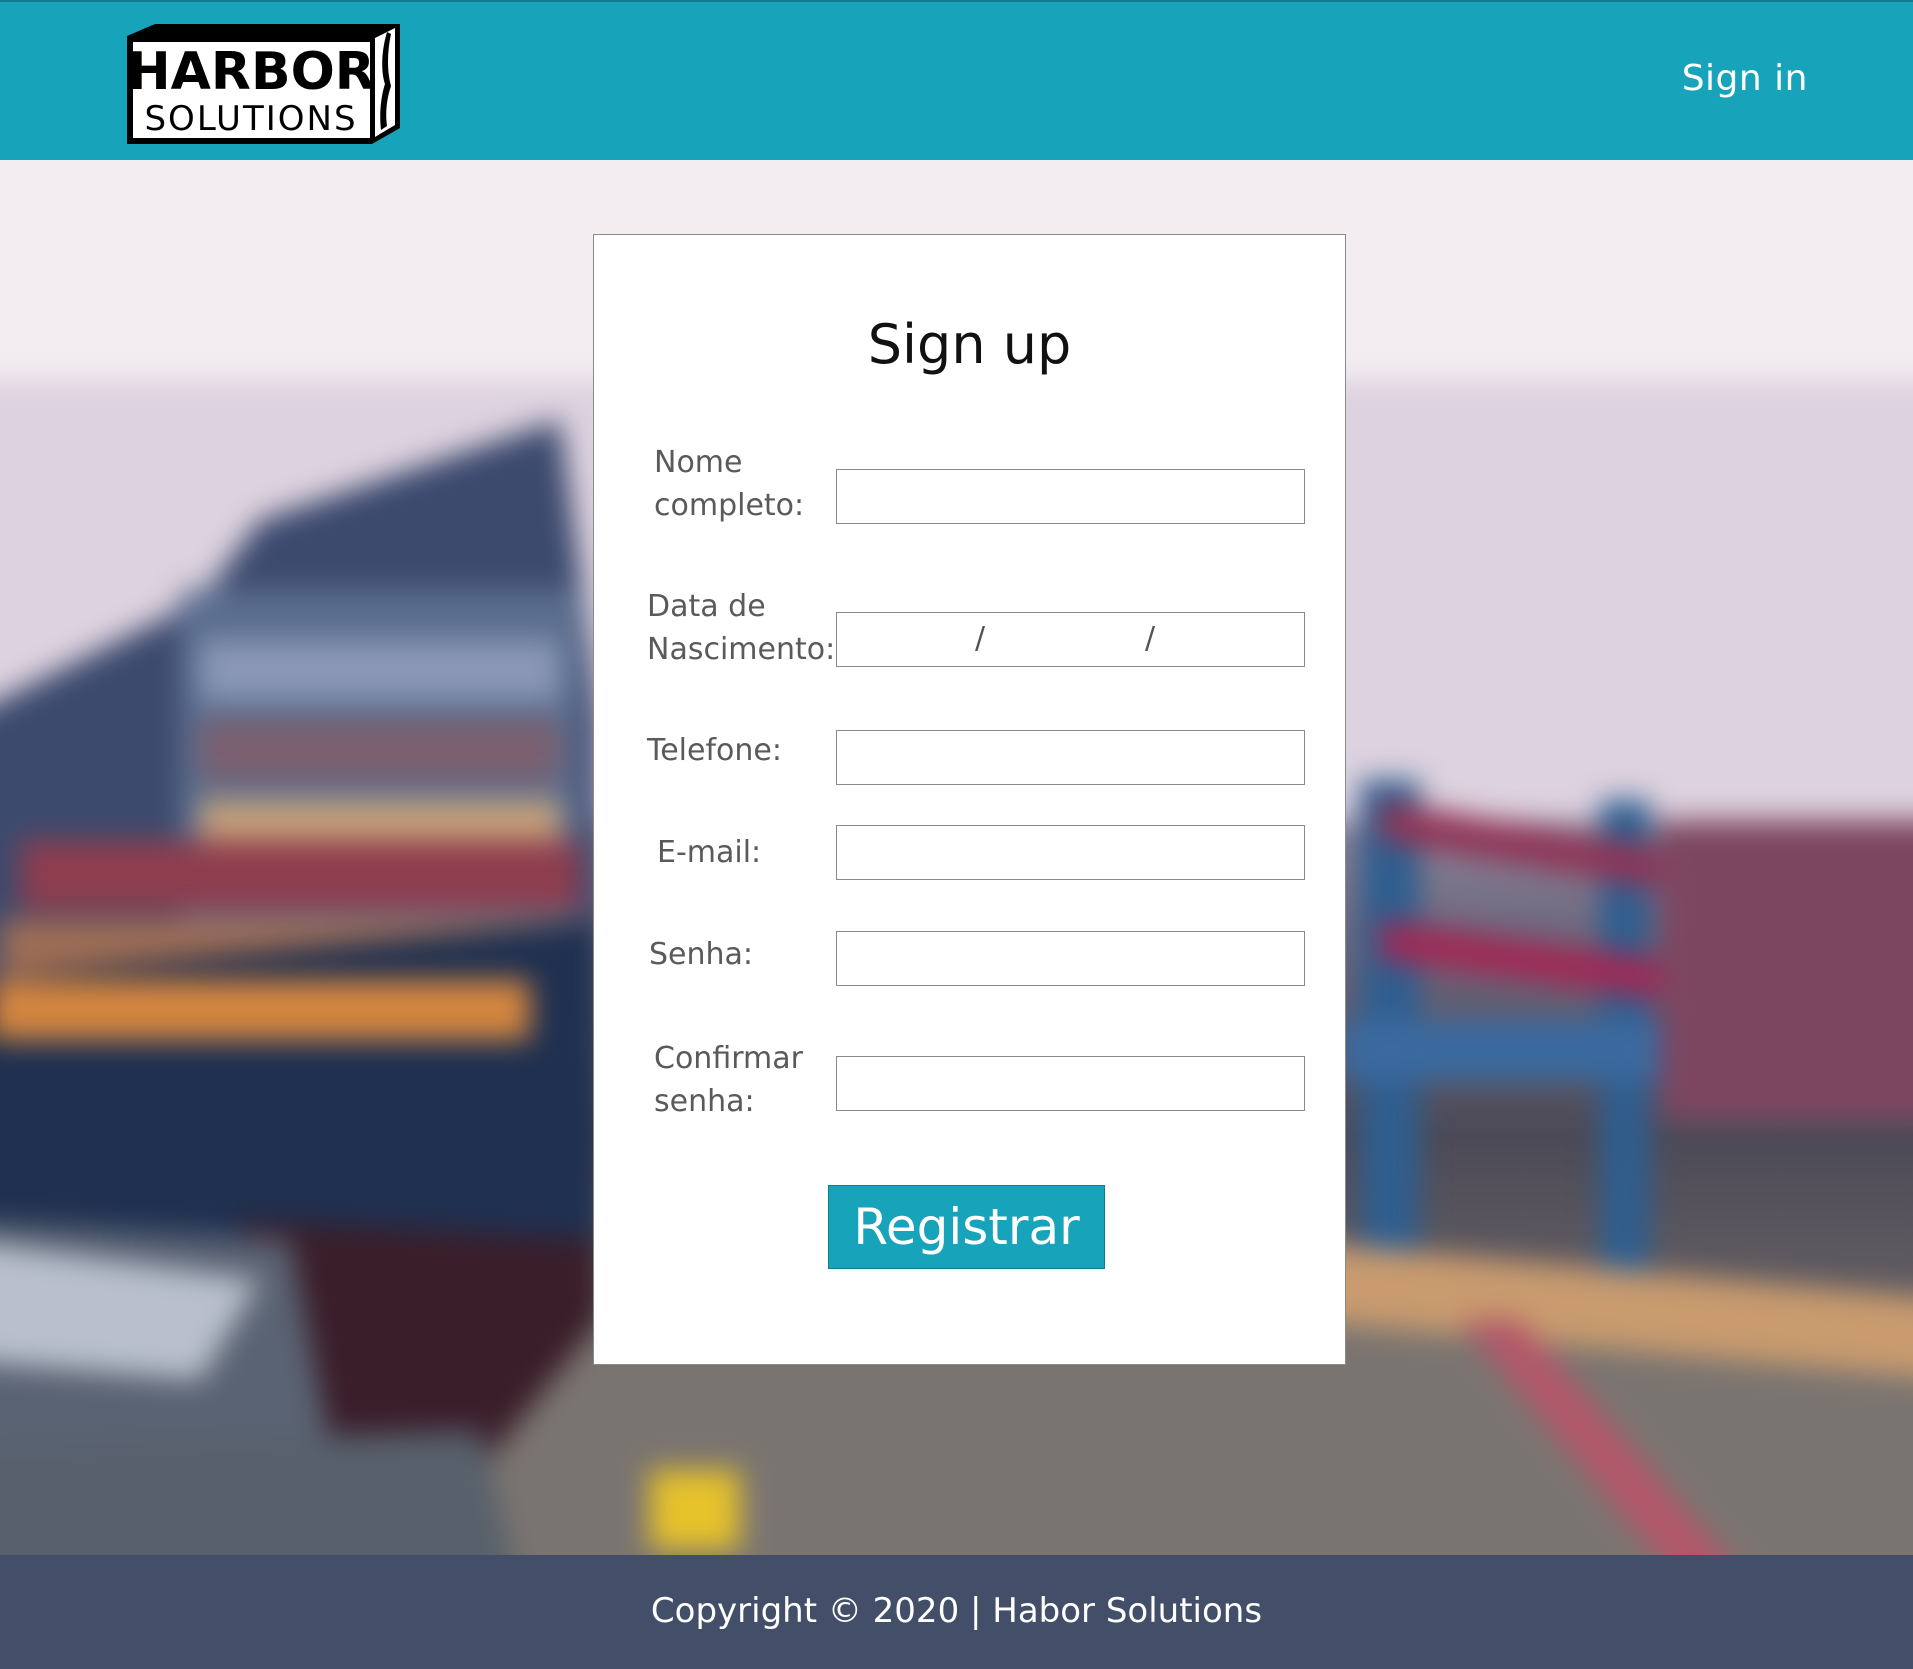  I want to click on full-name-label: Nome completo:, so click(729, 484).